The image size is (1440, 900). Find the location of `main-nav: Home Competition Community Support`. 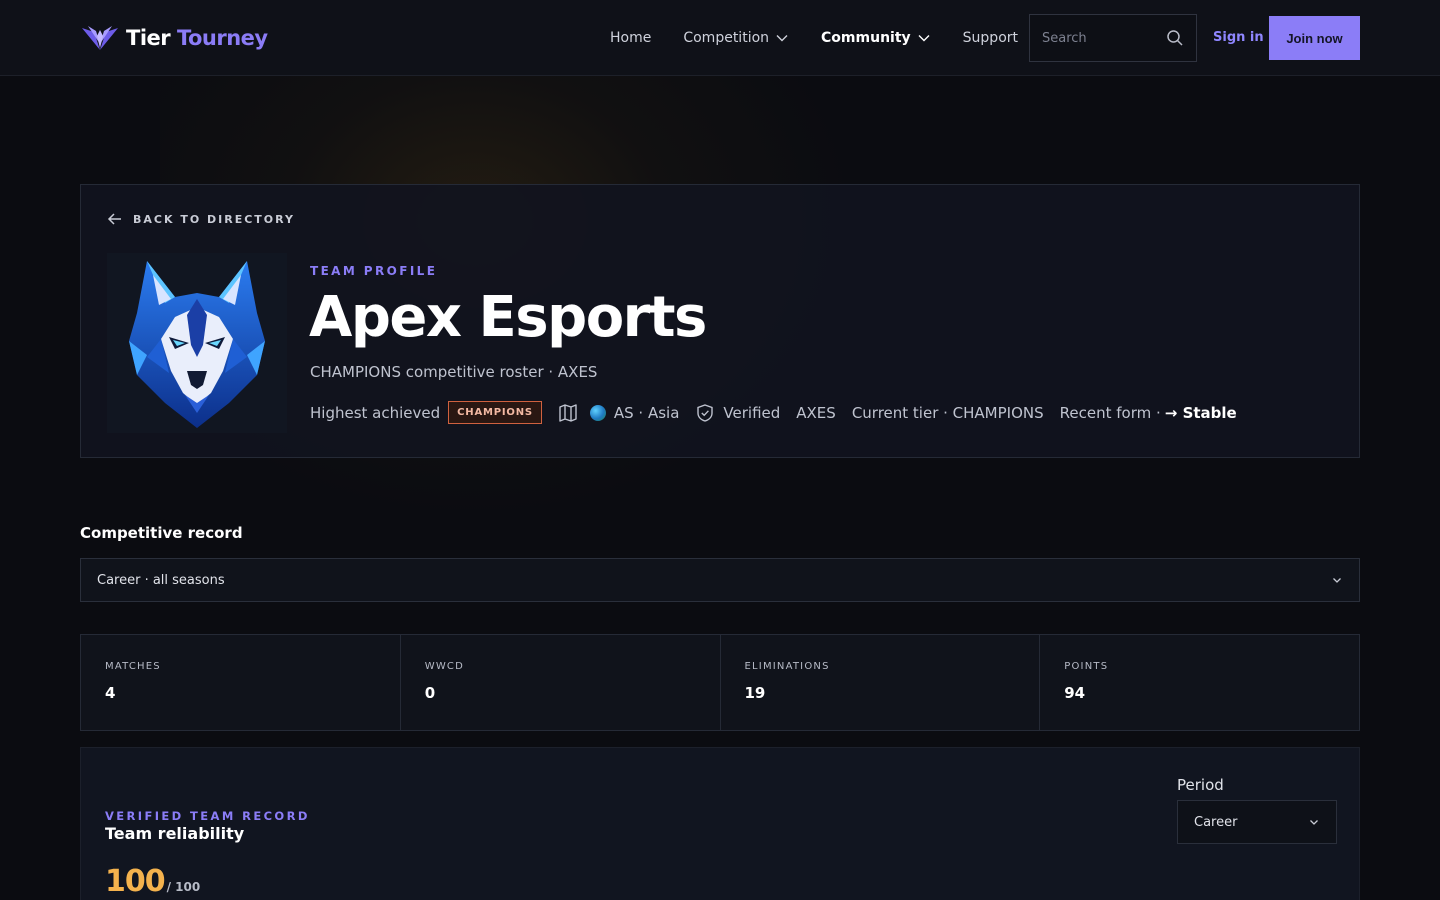

main-nav: Home Competition Community Support is located at coordinates (830, 38).